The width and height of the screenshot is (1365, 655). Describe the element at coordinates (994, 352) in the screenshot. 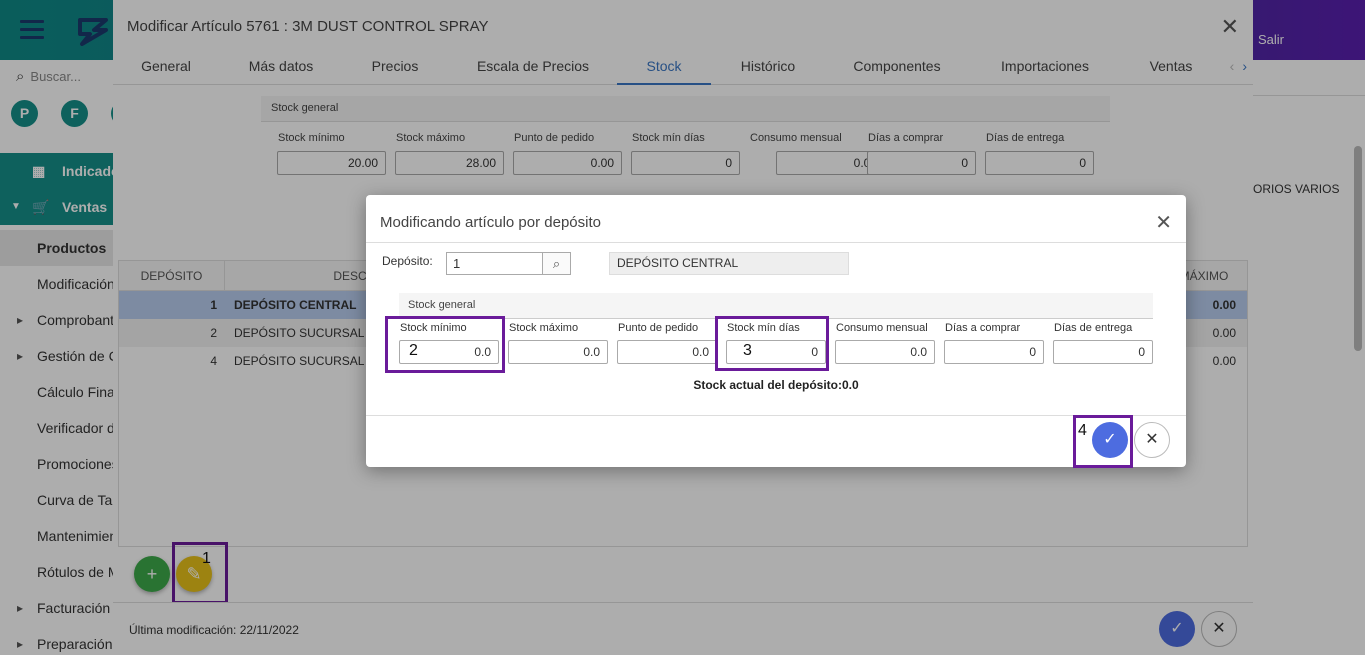

I see `dias-comprar-input: 0` at that location.